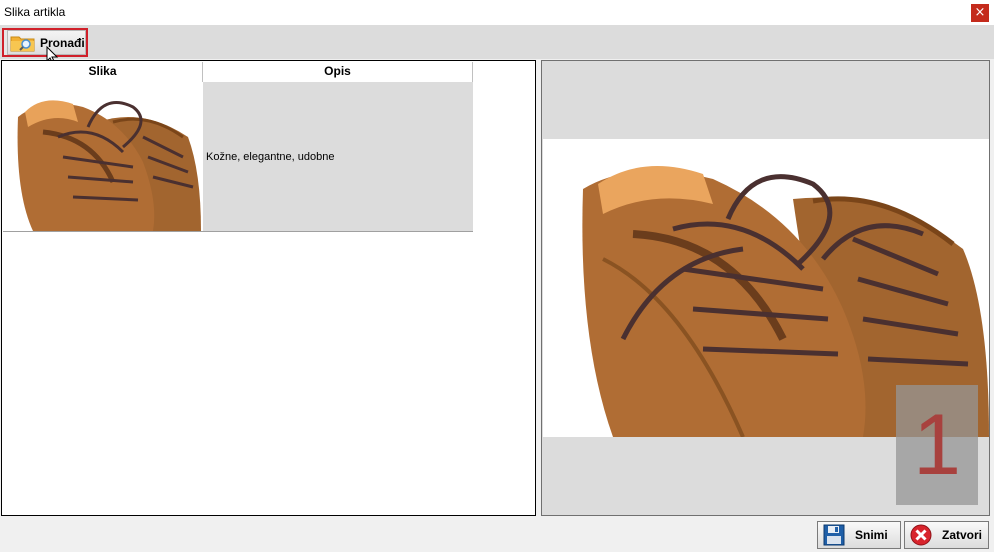 The width and height of the screenshot is (994, 552). What do you see at coordinates (35, 12) in the screenshot?
I see `window-title: Slika artikla` at bounding box center [35, 12].